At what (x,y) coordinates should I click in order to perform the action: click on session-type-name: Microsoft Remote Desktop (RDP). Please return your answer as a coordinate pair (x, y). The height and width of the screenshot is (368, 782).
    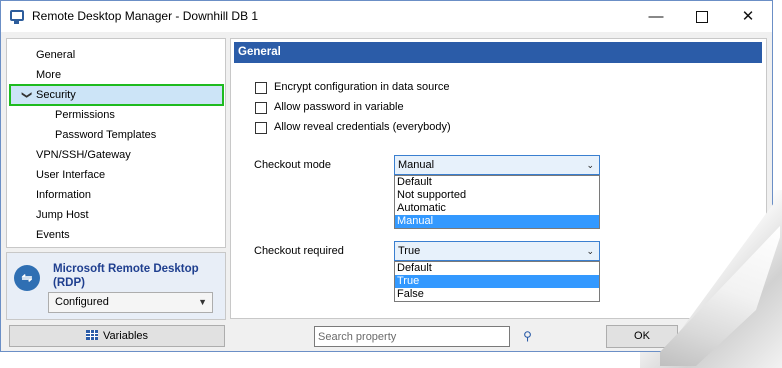
    Looking at the image, I should click on (126, 276).